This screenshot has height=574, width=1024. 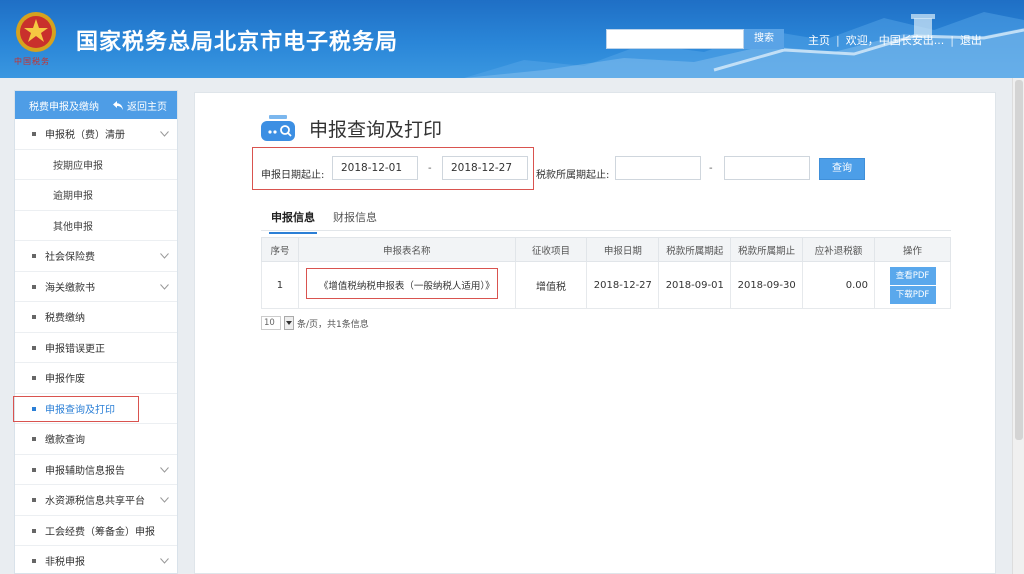 What do you see at coordinates (375, 168) in the screenshot?
I see `declare-date-from-input: 2018-12-01` at bounding box center [375, 168].